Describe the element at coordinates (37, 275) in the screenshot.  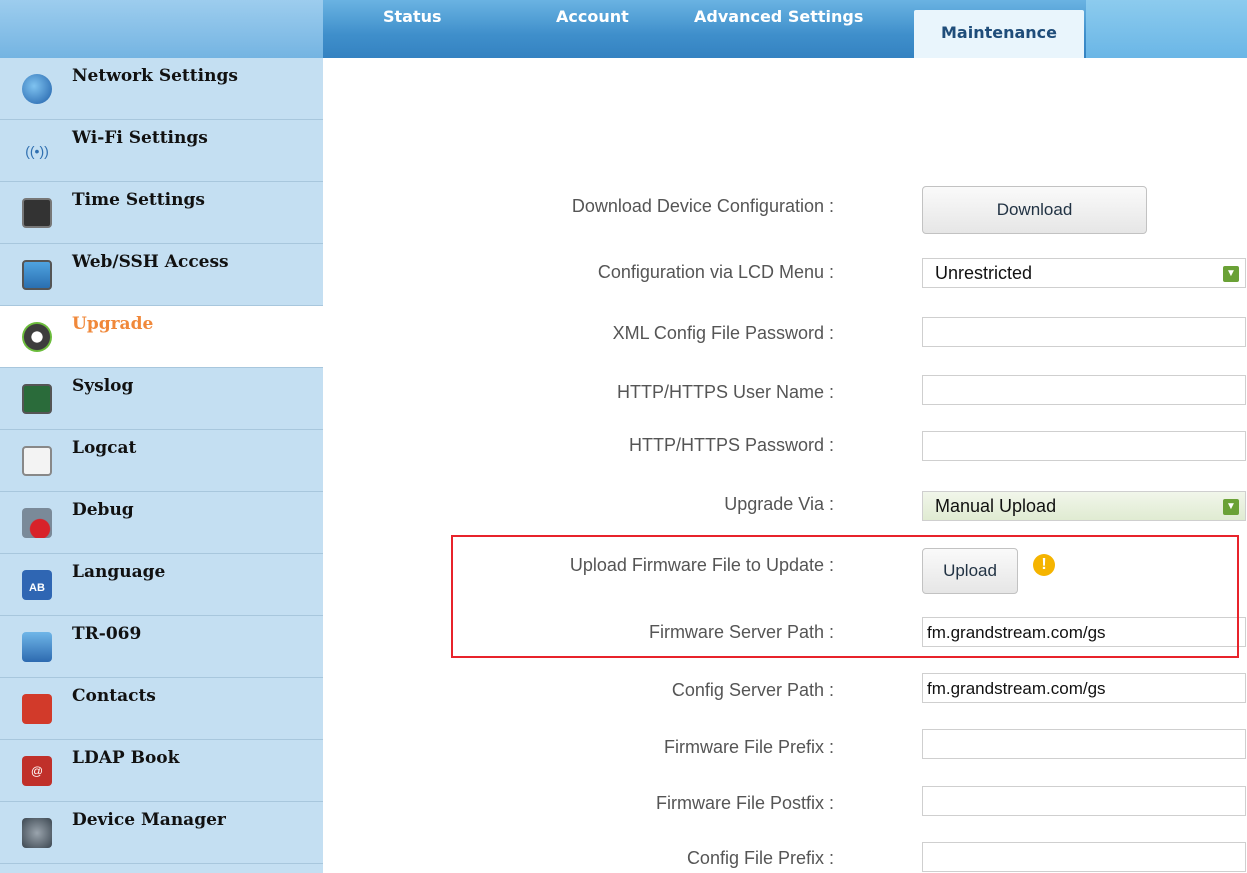
I see `monitor-icon` at that location.